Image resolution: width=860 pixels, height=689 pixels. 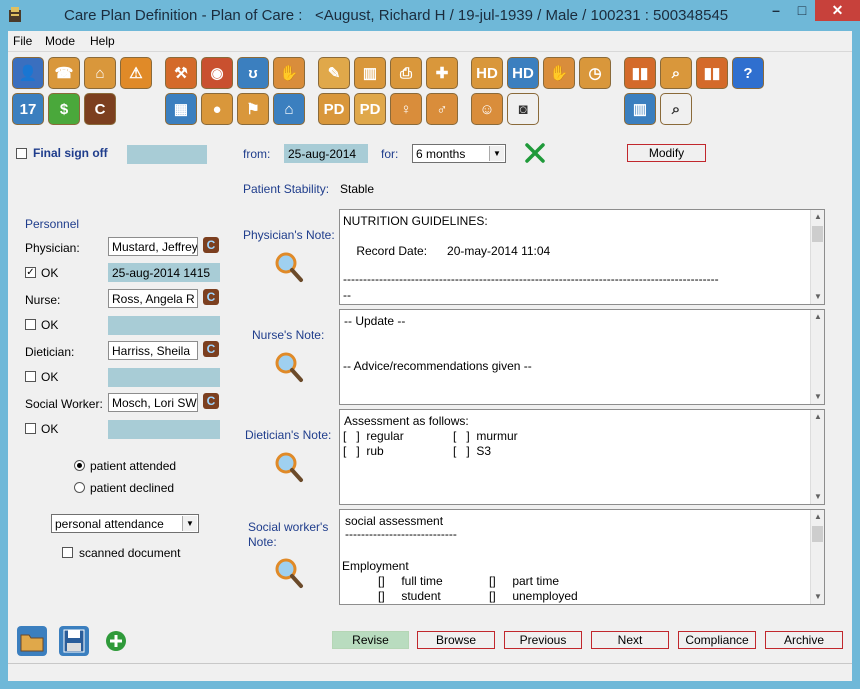 What do you see at coordinates (630, 640) in the screenshot?
I see `next-button: Next` at bounding box center [630, 640].